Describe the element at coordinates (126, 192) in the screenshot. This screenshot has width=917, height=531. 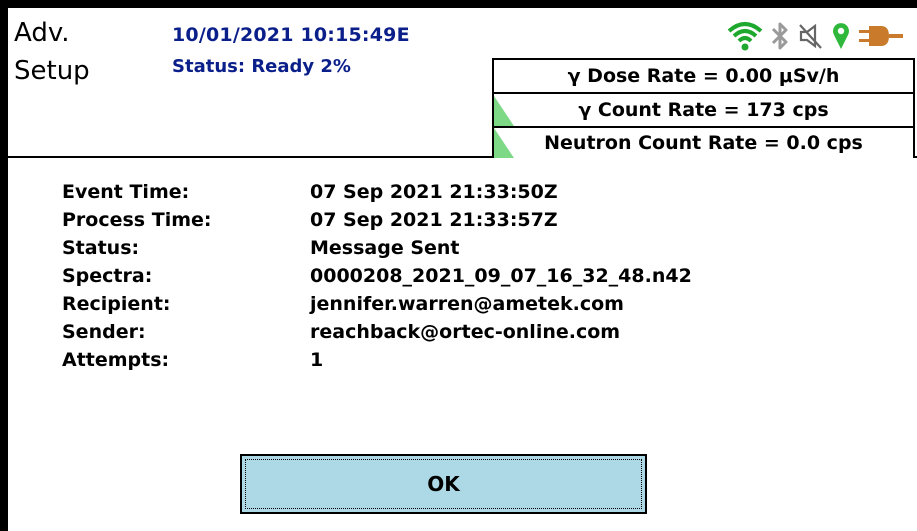
I see `detail-label: Event Time:` at that location.